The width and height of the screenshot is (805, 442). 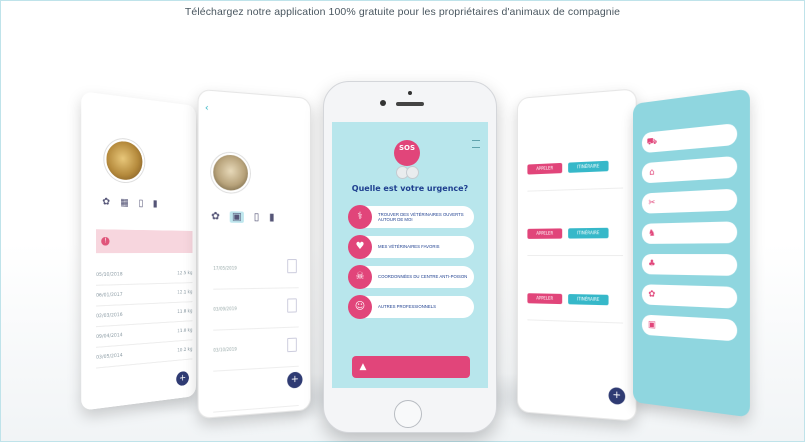 What do you see at coordinates (185, 311) in the screenshot?
I see `row-value: 11.8 kg` at bounding box center [185, 311].